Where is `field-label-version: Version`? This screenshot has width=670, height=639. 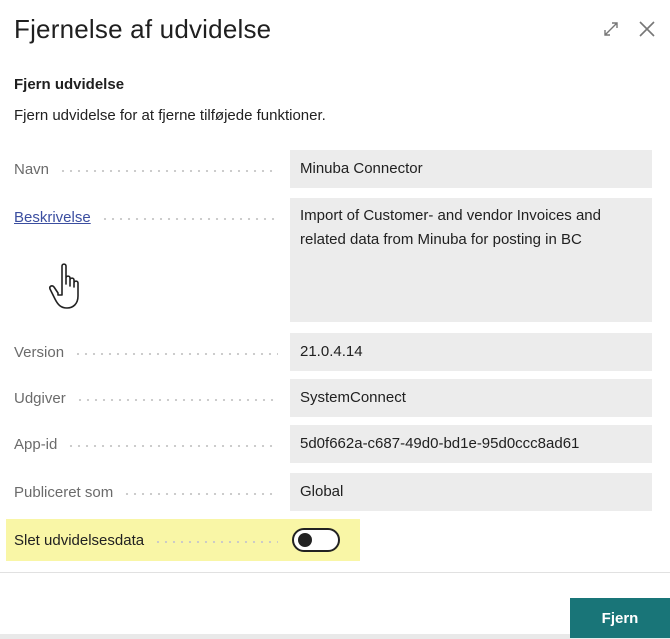
field-label-version: Version is located at coordinates (146, 352).